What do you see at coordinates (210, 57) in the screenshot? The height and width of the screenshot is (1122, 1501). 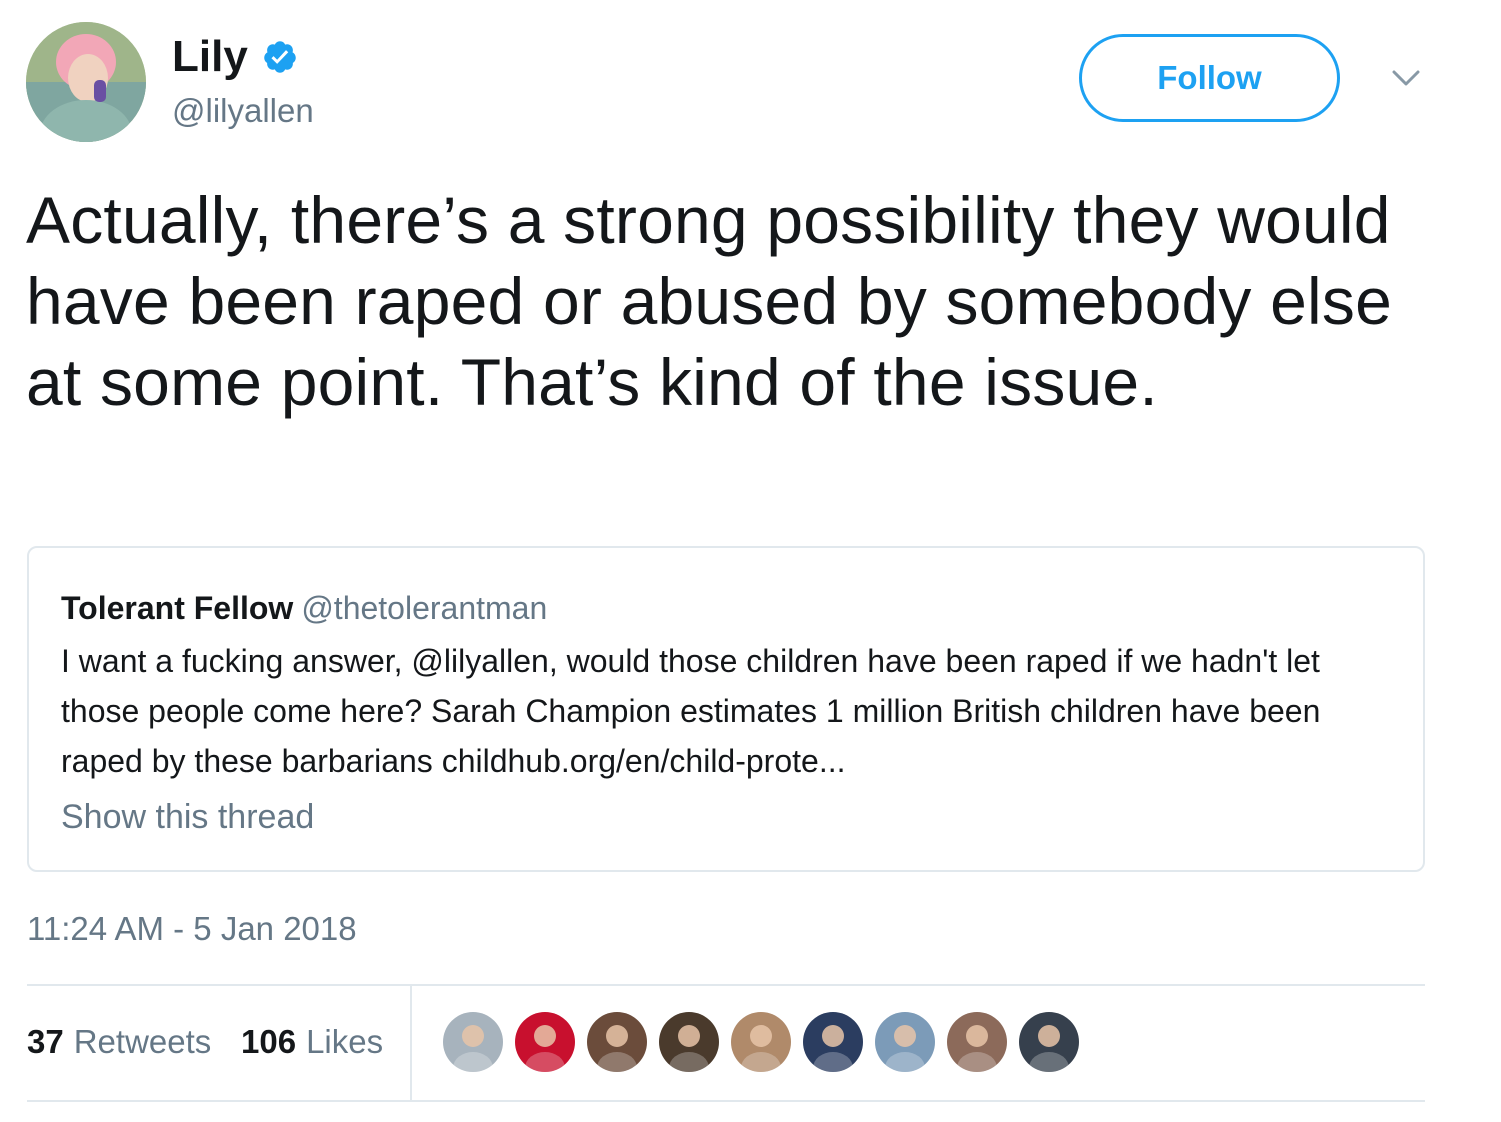 I see `author-display-name: Lily` at bounding box center [210, 57].